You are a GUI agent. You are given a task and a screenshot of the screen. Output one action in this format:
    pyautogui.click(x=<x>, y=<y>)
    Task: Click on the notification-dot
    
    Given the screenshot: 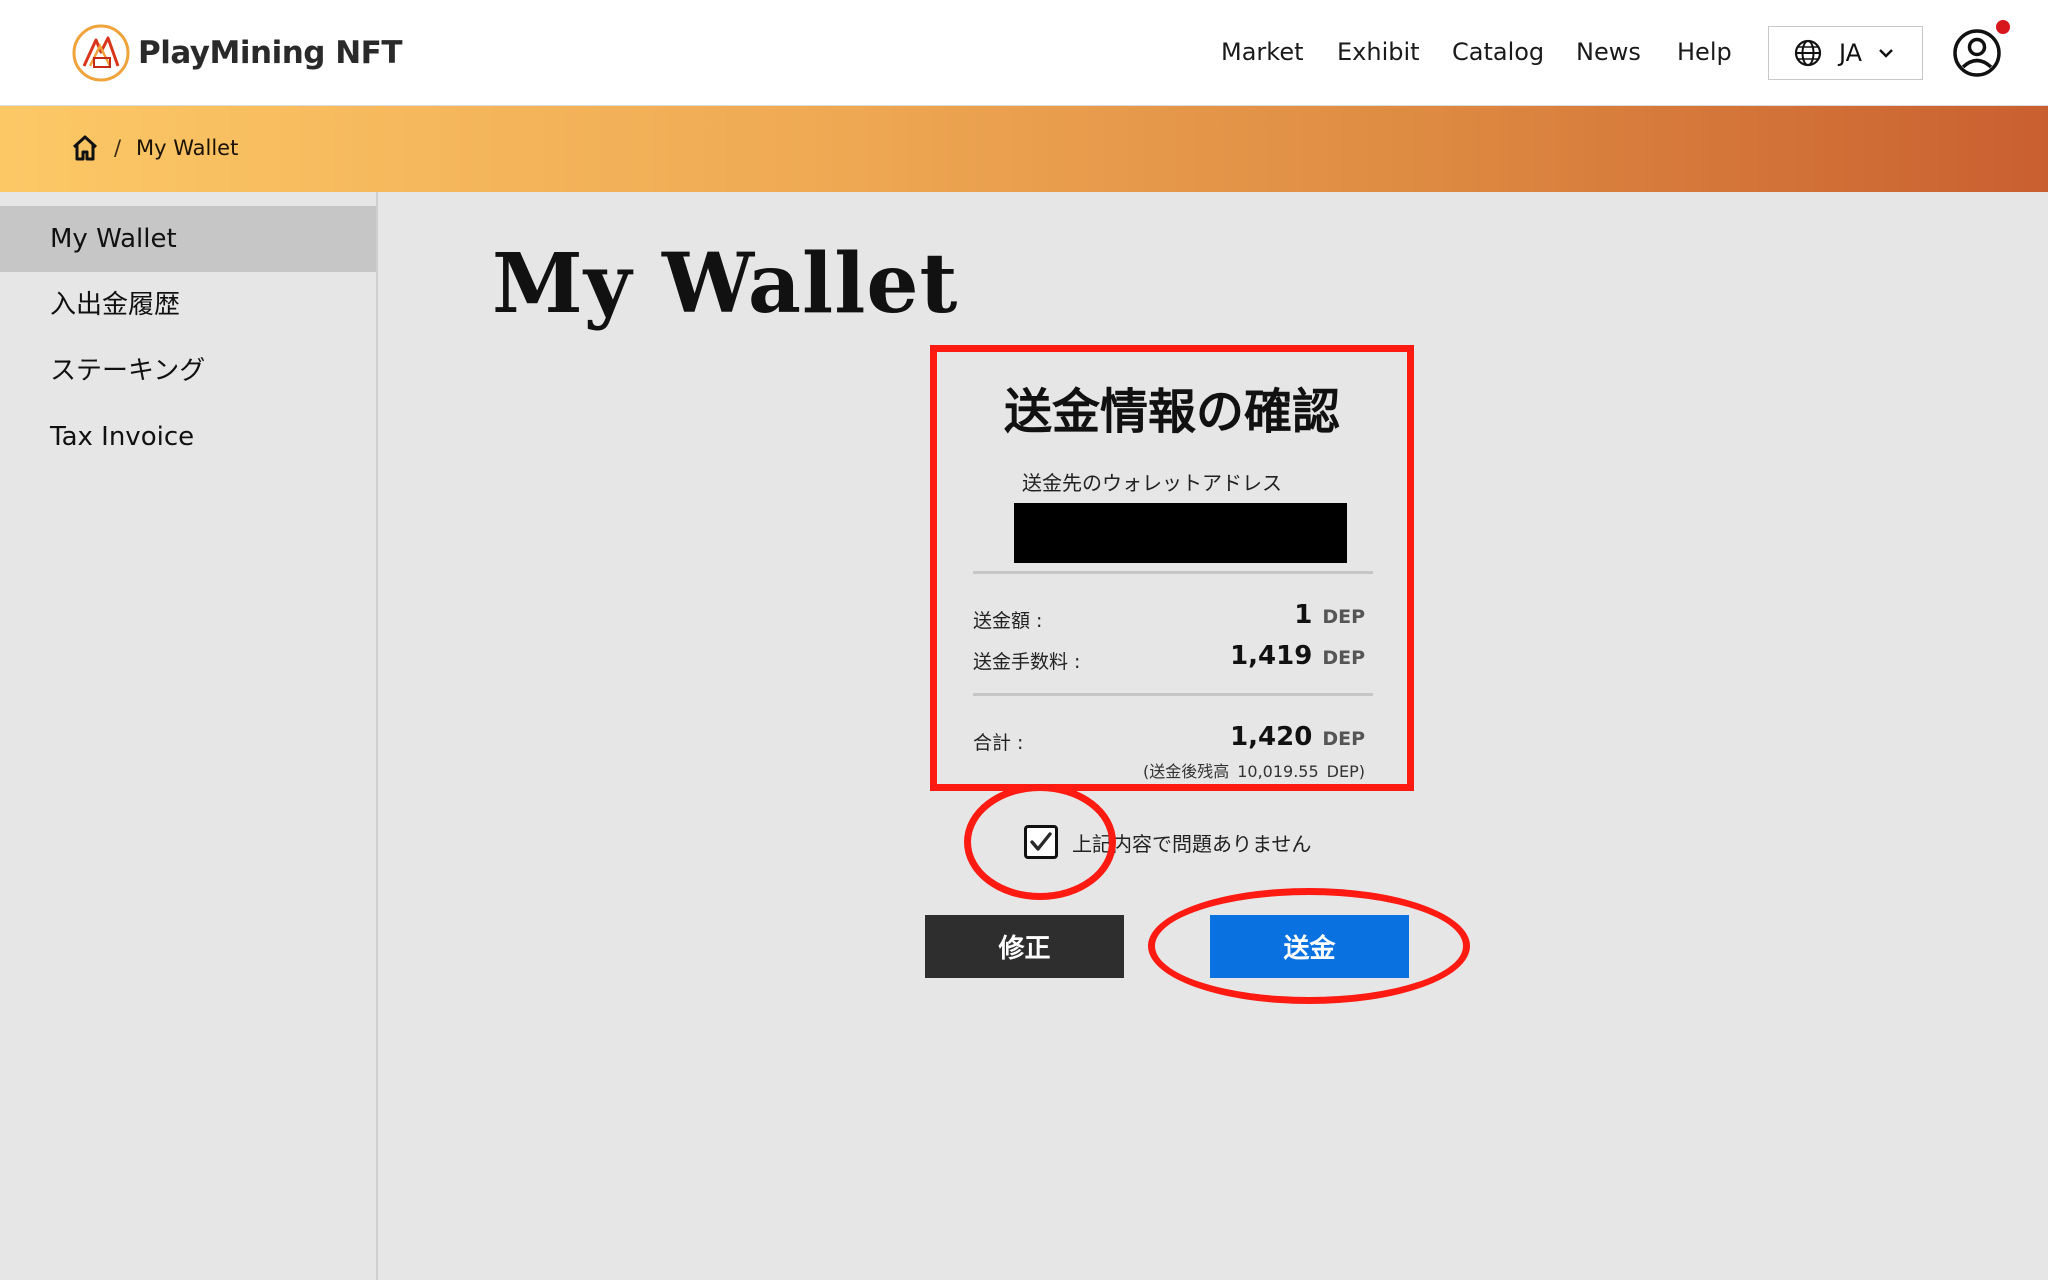 What is the action you would take?
    pyautogui.click(x=2003, y=27)
    